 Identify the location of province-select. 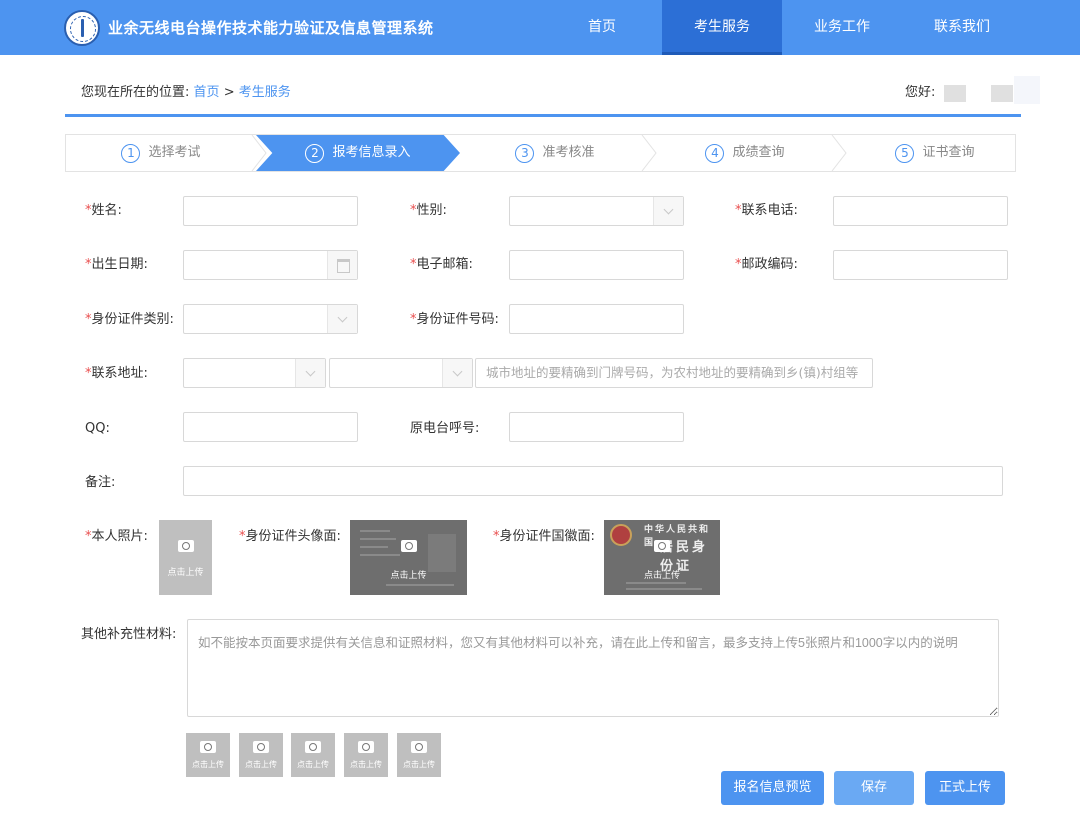
(254, 373).